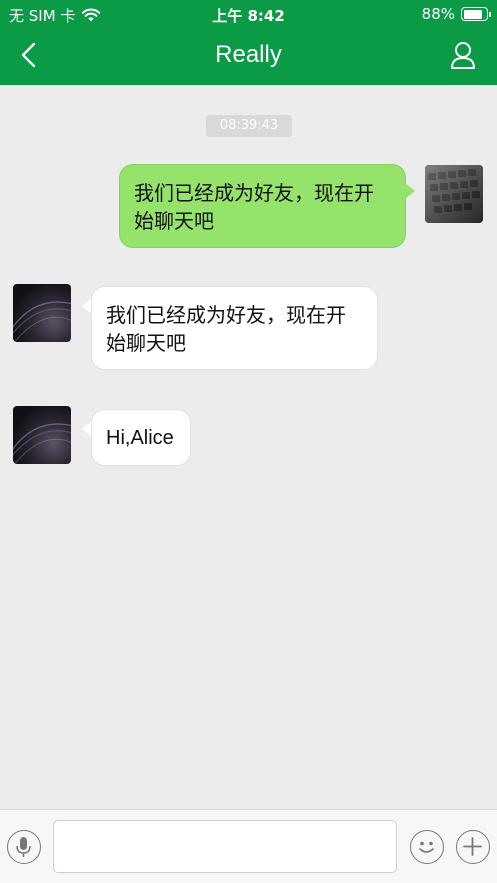  I want to click on keyboard-photo-image, so click(454, 194).